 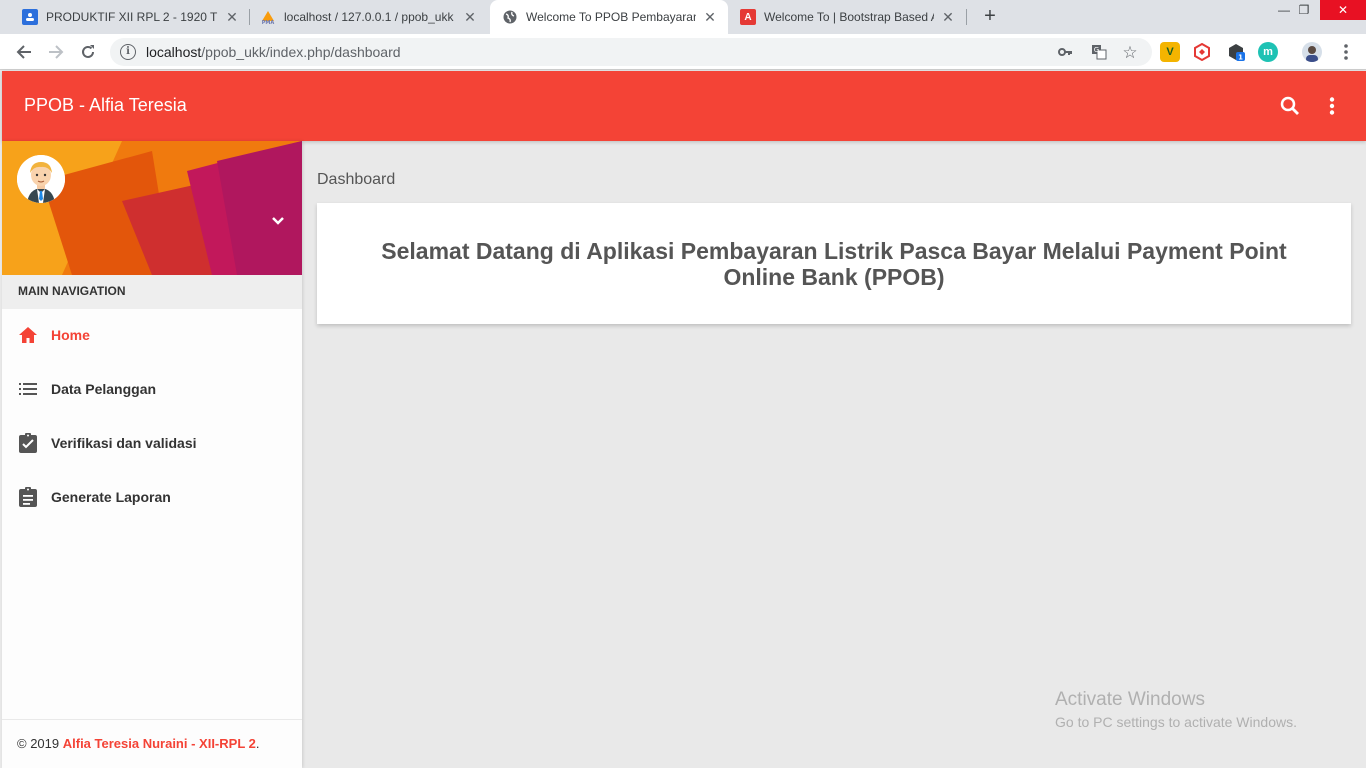 I want to click on sidebar-item-label: Home, so click(x=70, y=335).